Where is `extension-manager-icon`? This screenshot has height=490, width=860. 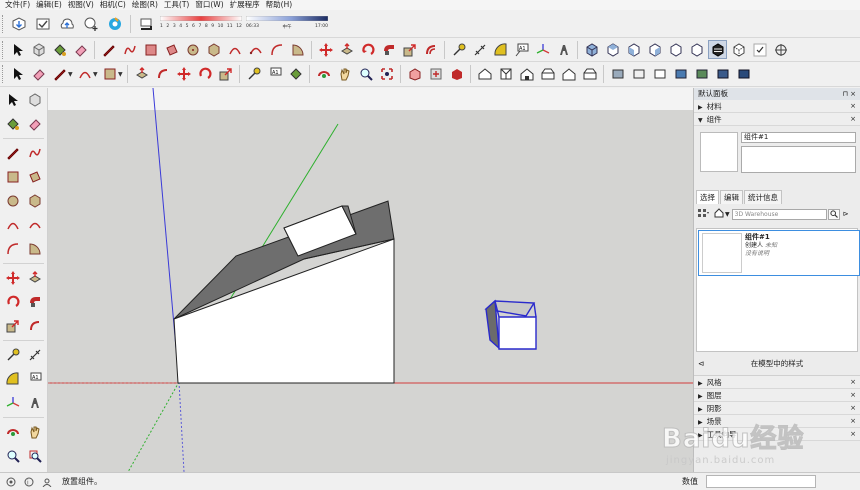 extension-manager-icon is located at coordinates (435, 74).